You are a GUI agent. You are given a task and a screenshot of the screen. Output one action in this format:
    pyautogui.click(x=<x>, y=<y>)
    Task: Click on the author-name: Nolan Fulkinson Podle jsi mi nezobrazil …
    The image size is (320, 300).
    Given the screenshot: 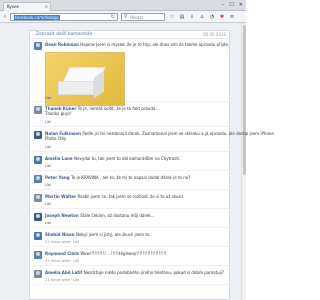 What is the action you would take?
    pyautogui.click(x=160, y=133)
    